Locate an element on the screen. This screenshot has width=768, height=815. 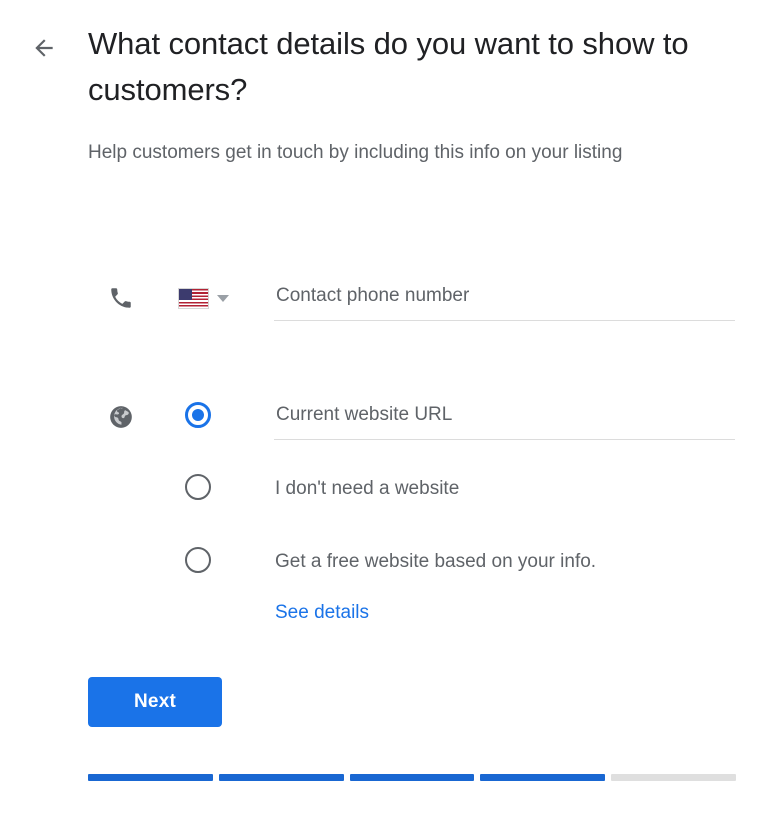
radio-free-website is located at coordinates (198, 560).